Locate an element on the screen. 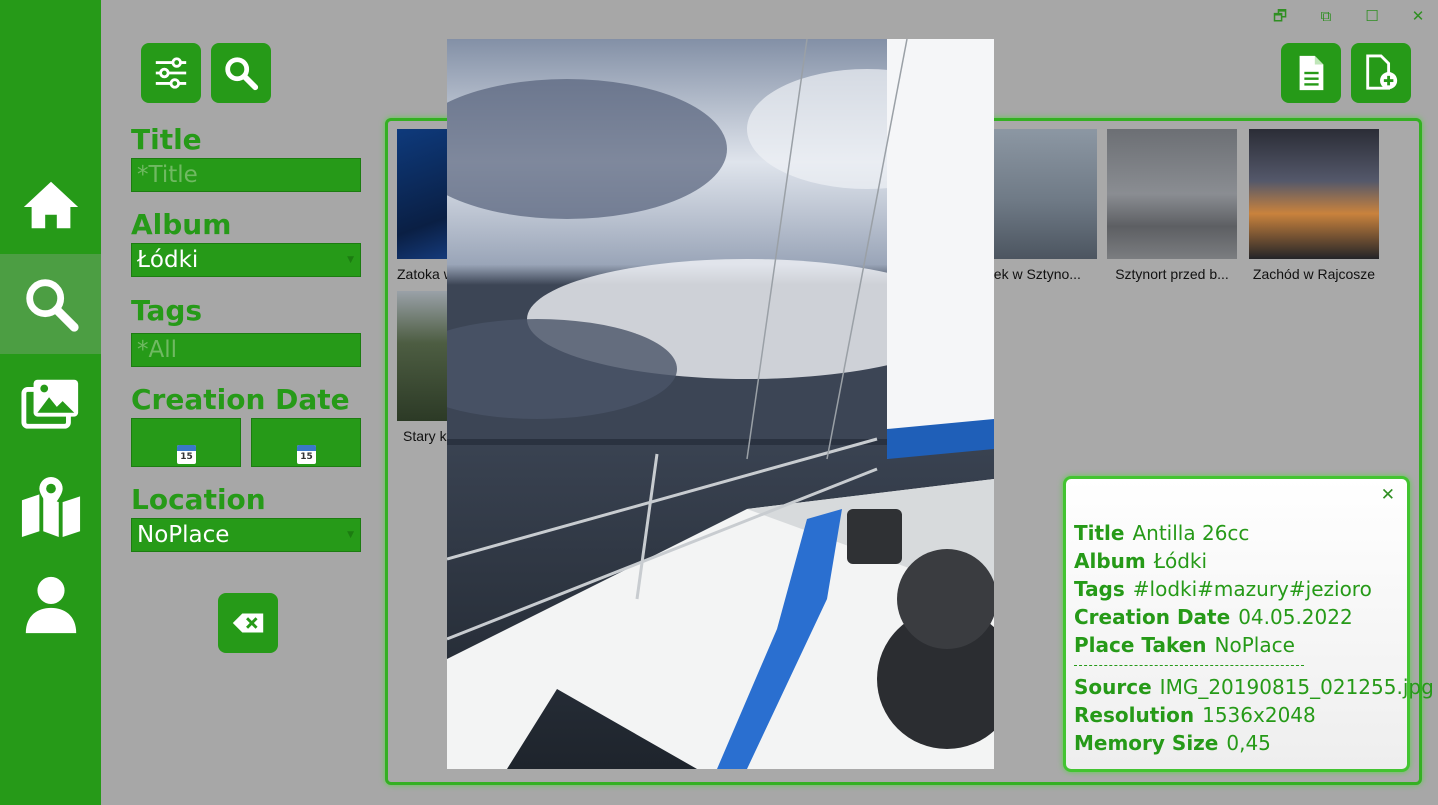 Image resolution: width=1438 pixels, height=805 pixels. info-title: Title Antilla 26cc is located at coordinates (1161, 533).